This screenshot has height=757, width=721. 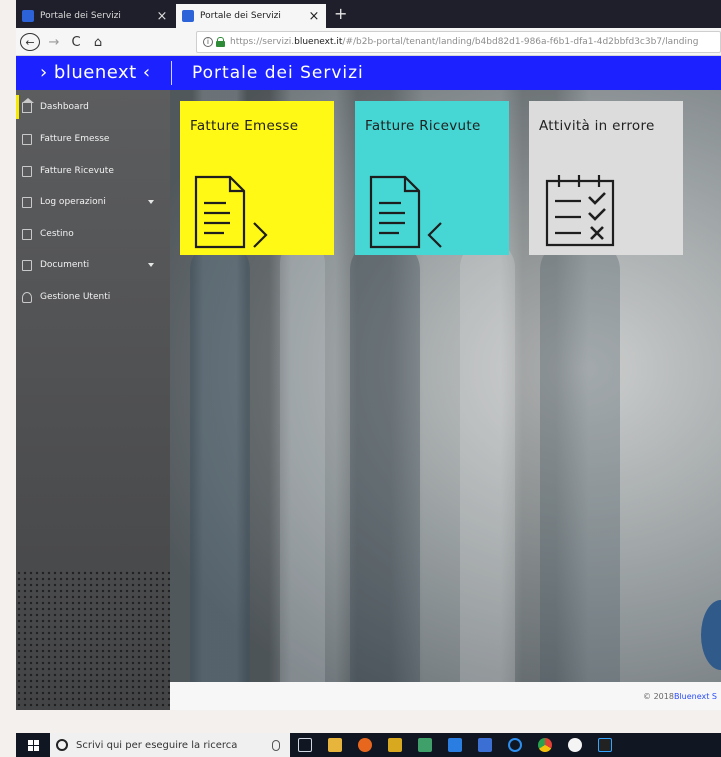 I want to click on task-view-icon, so click(x=305, y=745).